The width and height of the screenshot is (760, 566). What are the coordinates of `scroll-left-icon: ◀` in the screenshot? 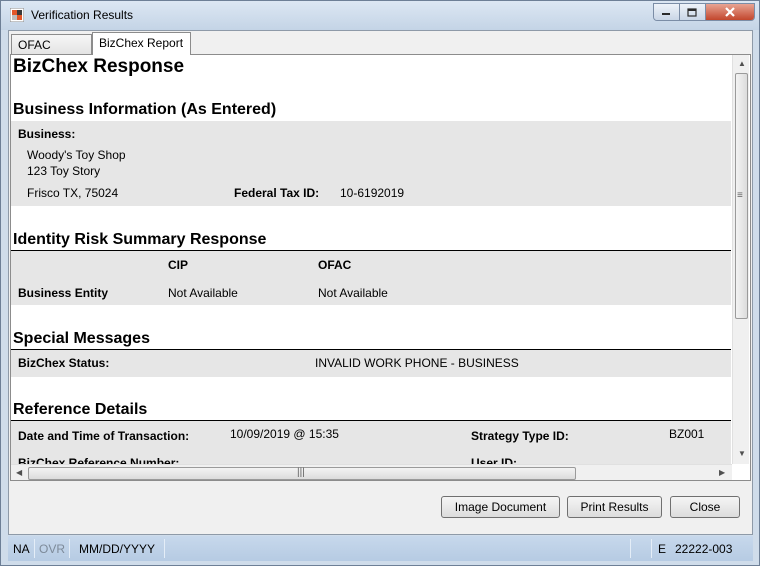 It's located at (19, 473).